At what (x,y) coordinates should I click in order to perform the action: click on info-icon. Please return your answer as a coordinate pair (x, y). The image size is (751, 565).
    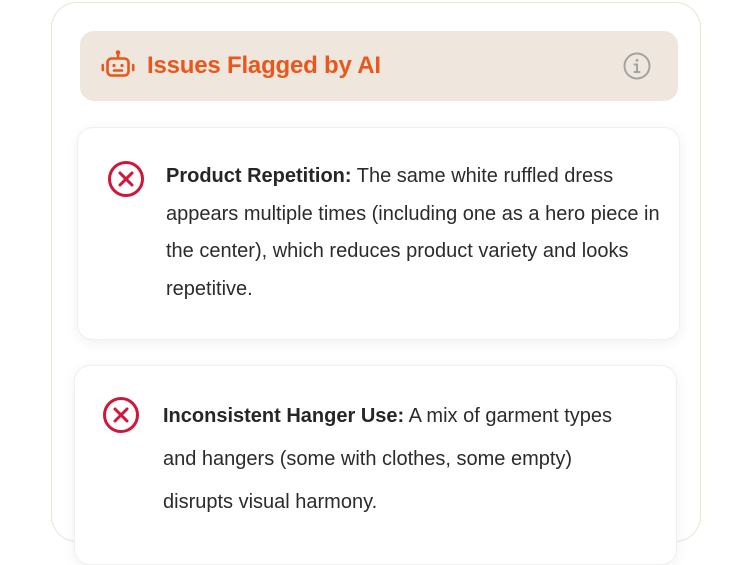
    Looking at the image, I should click on (637, 66).